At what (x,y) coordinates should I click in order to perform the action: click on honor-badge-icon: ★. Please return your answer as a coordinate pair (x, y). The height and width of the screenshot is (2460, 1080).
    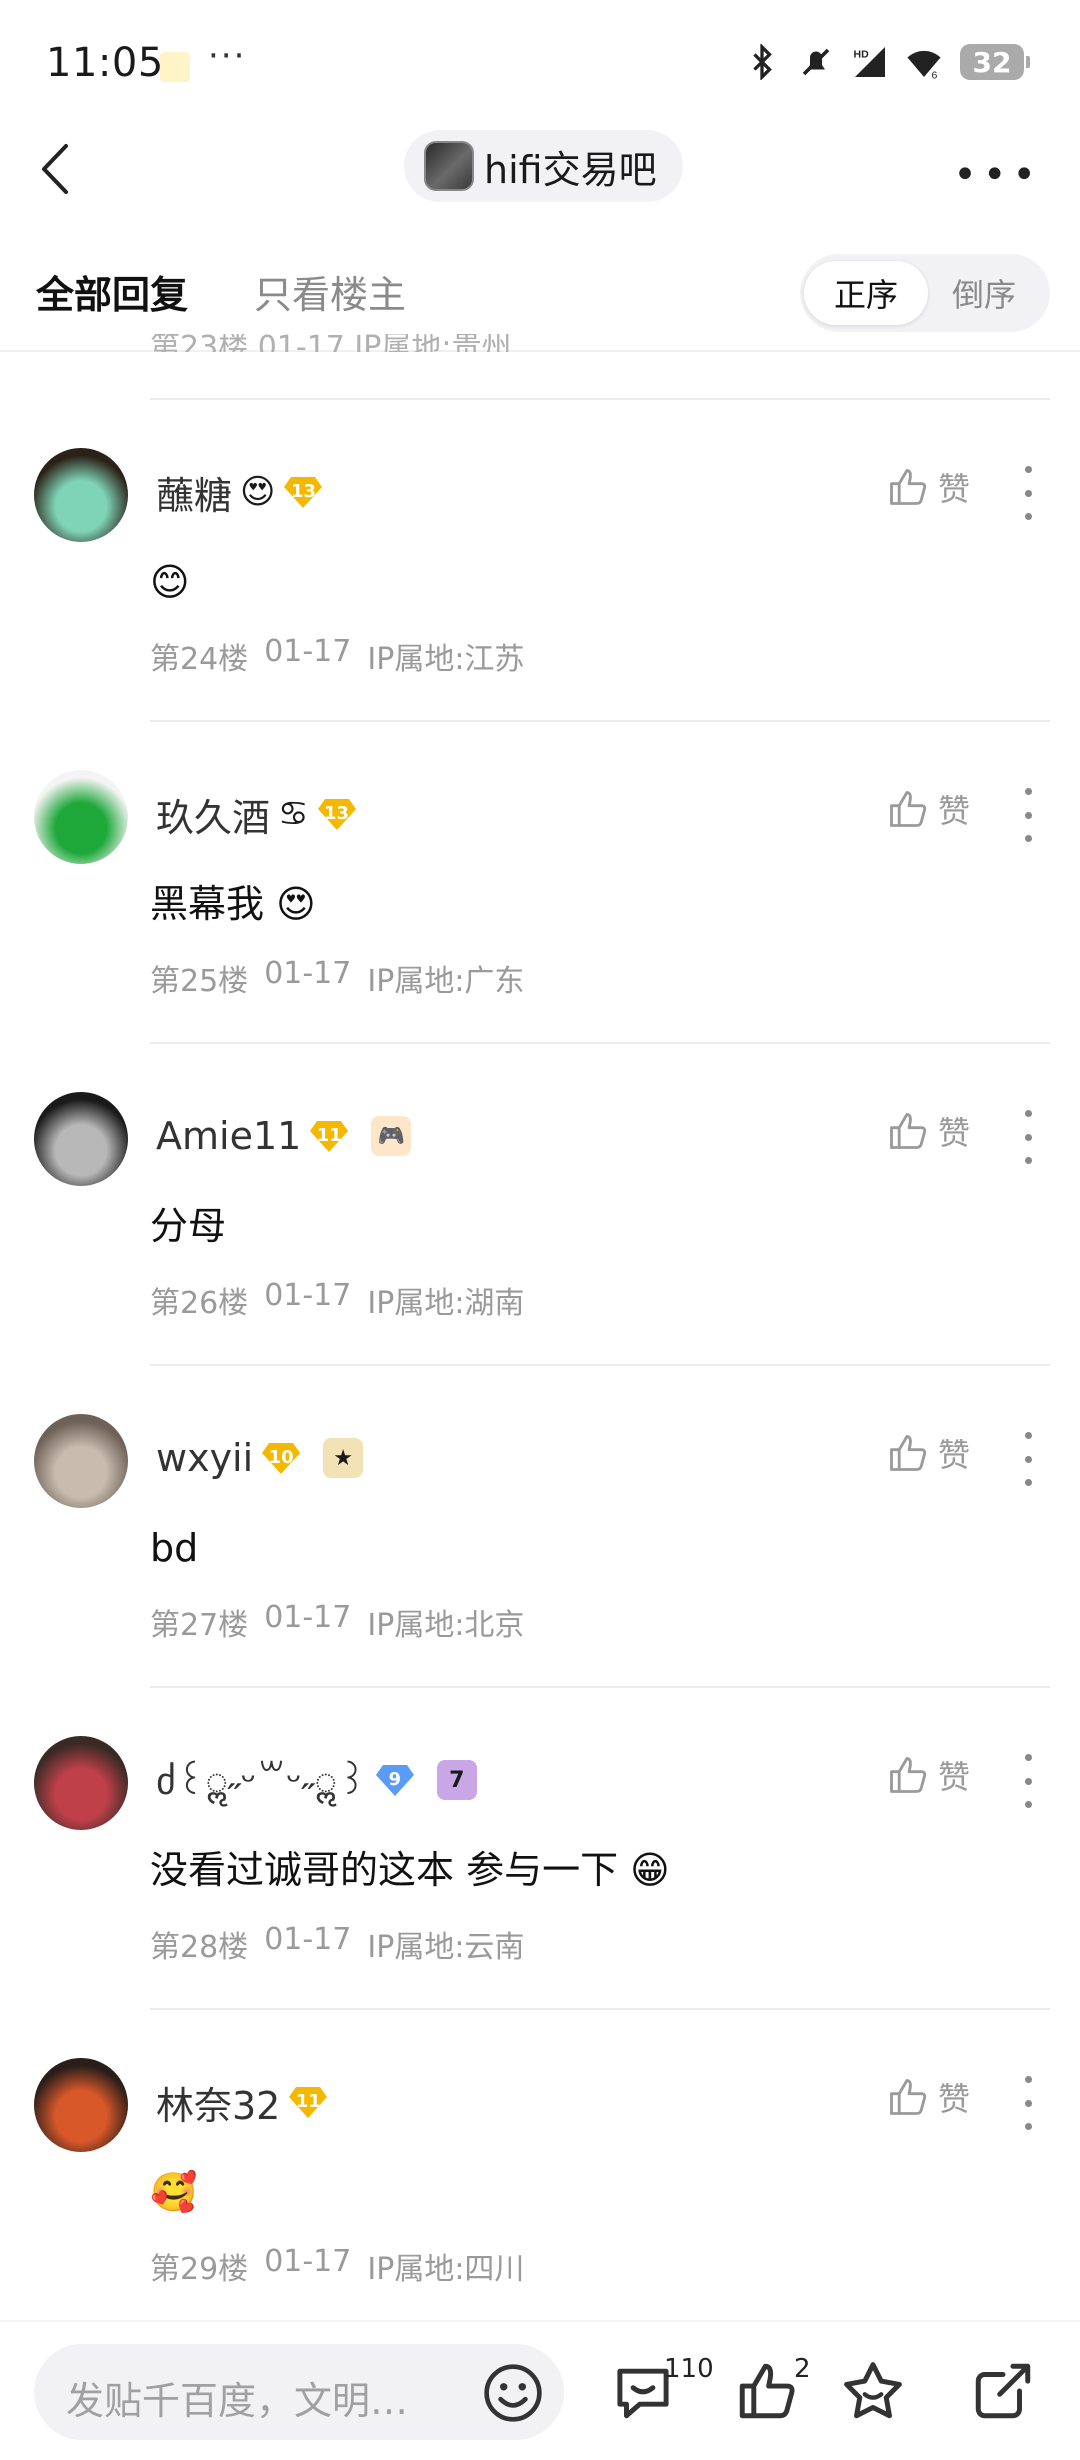
    Looking at the image, I should click on (343, 1458).